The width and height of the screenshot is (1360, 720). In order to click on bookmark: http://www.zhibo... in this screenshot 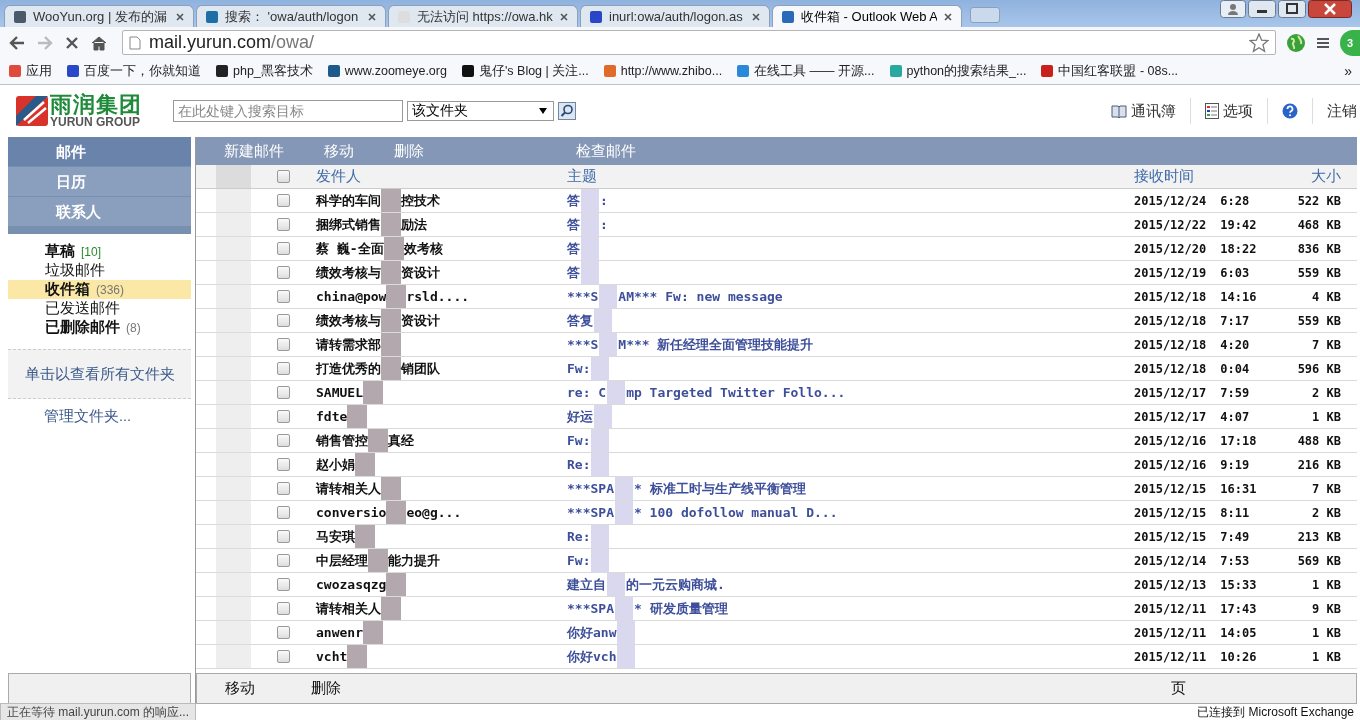, I will do `click(662, 71)`.